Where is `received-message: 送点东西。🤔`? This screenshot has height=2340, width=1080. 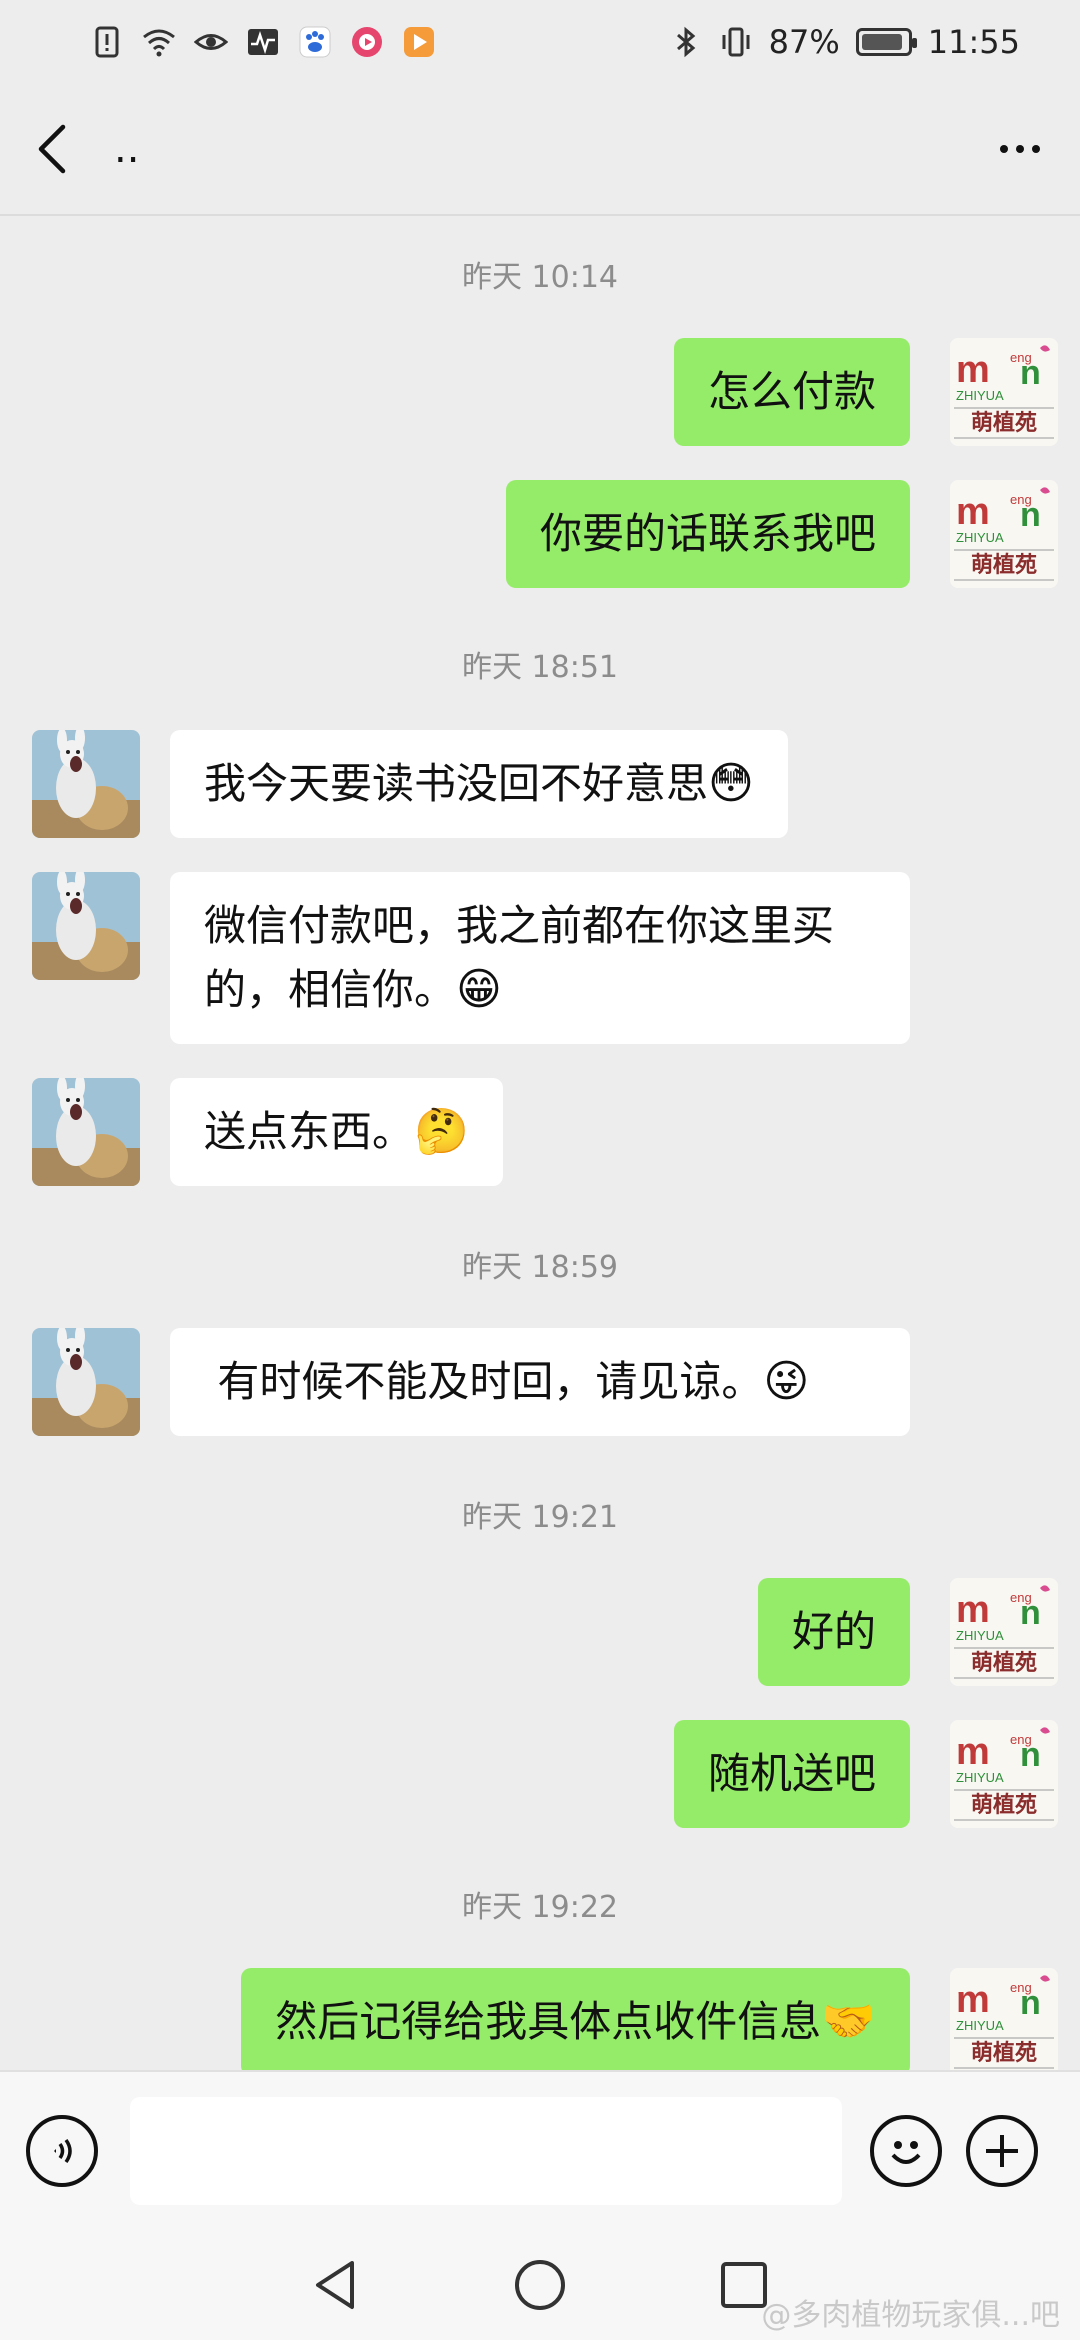
received-message: 送点东西。🤔 is located at coordinates (336, 1132).